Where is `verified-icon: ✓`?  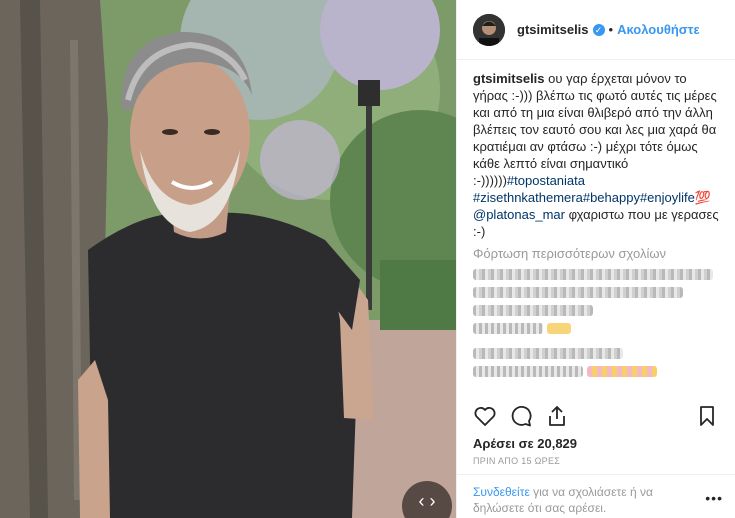 verified-icon: ✓ is located at coordinates (598, 29).